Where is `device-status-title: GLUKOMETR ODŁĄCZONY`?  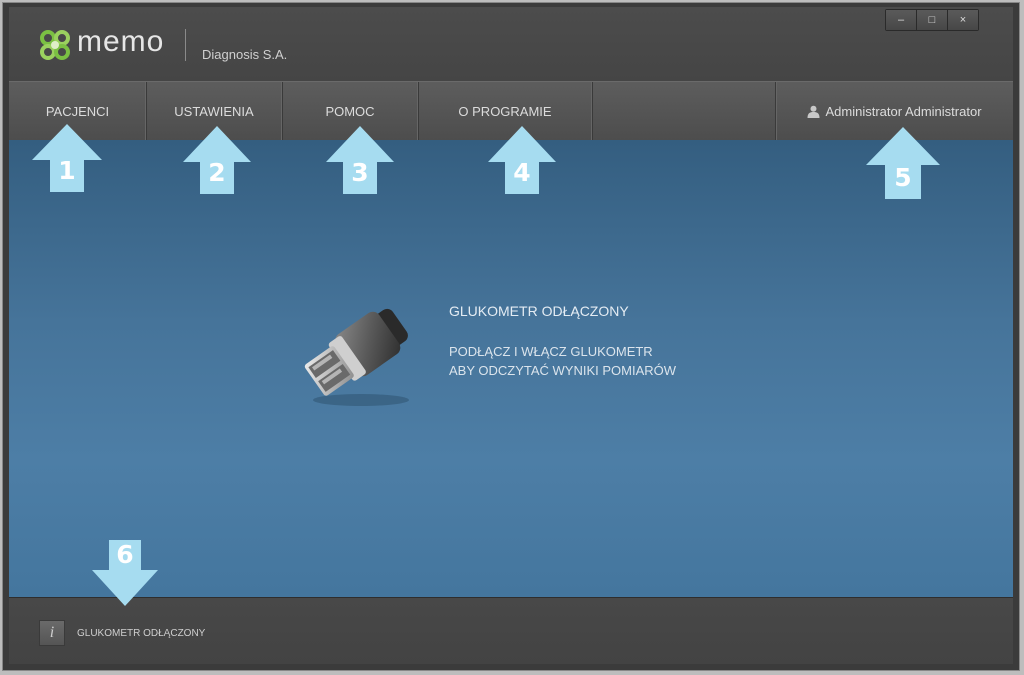 device-status-title: GLUKOMETR ODŁĄCZONY is located at coordinates (539, 311).